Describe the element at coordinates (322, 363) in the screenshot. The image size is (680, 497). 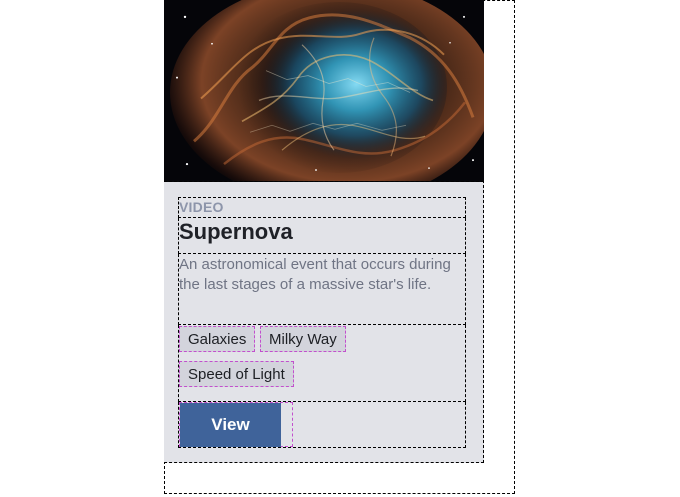
I see `tag-list: Galaxies Milky Way Speed of Light` at that location.